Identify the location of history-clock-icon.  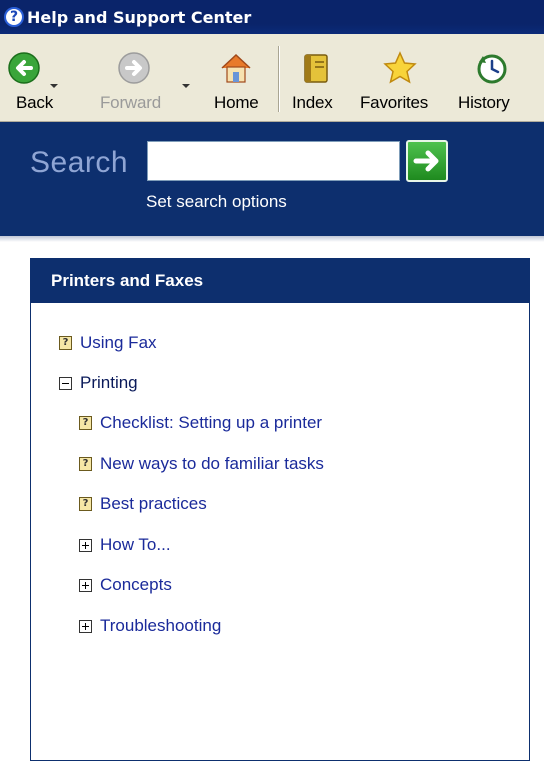
(492, 69).